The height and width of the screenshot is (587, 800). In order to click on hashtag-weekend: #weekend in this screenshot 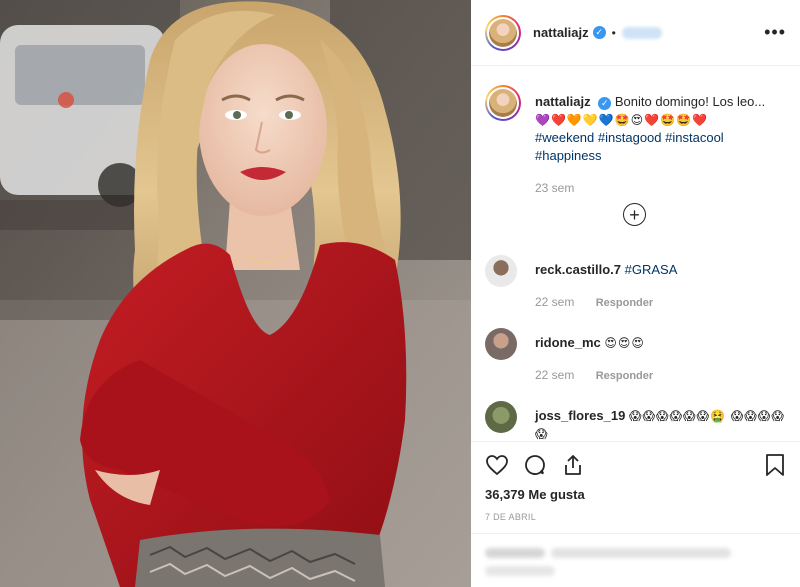, I will do `click(564, 137)`.